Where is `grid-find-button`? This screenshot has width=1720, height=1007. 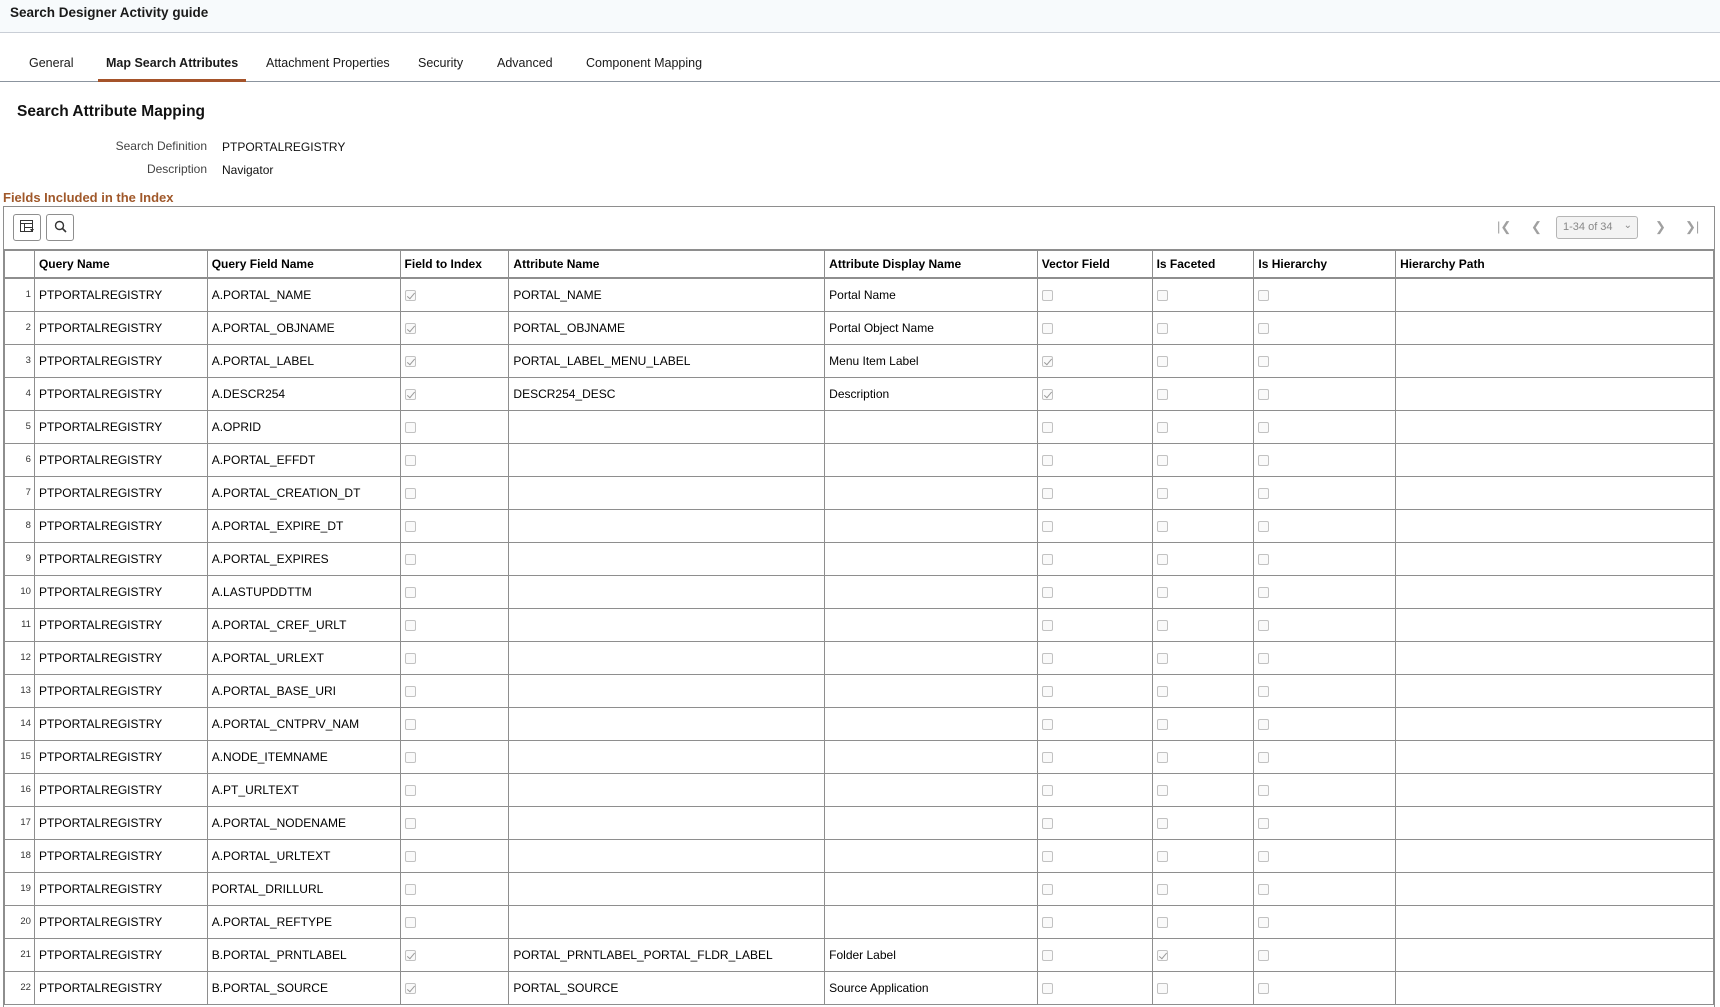 grid-find-button is located at coordinates (60, 227).